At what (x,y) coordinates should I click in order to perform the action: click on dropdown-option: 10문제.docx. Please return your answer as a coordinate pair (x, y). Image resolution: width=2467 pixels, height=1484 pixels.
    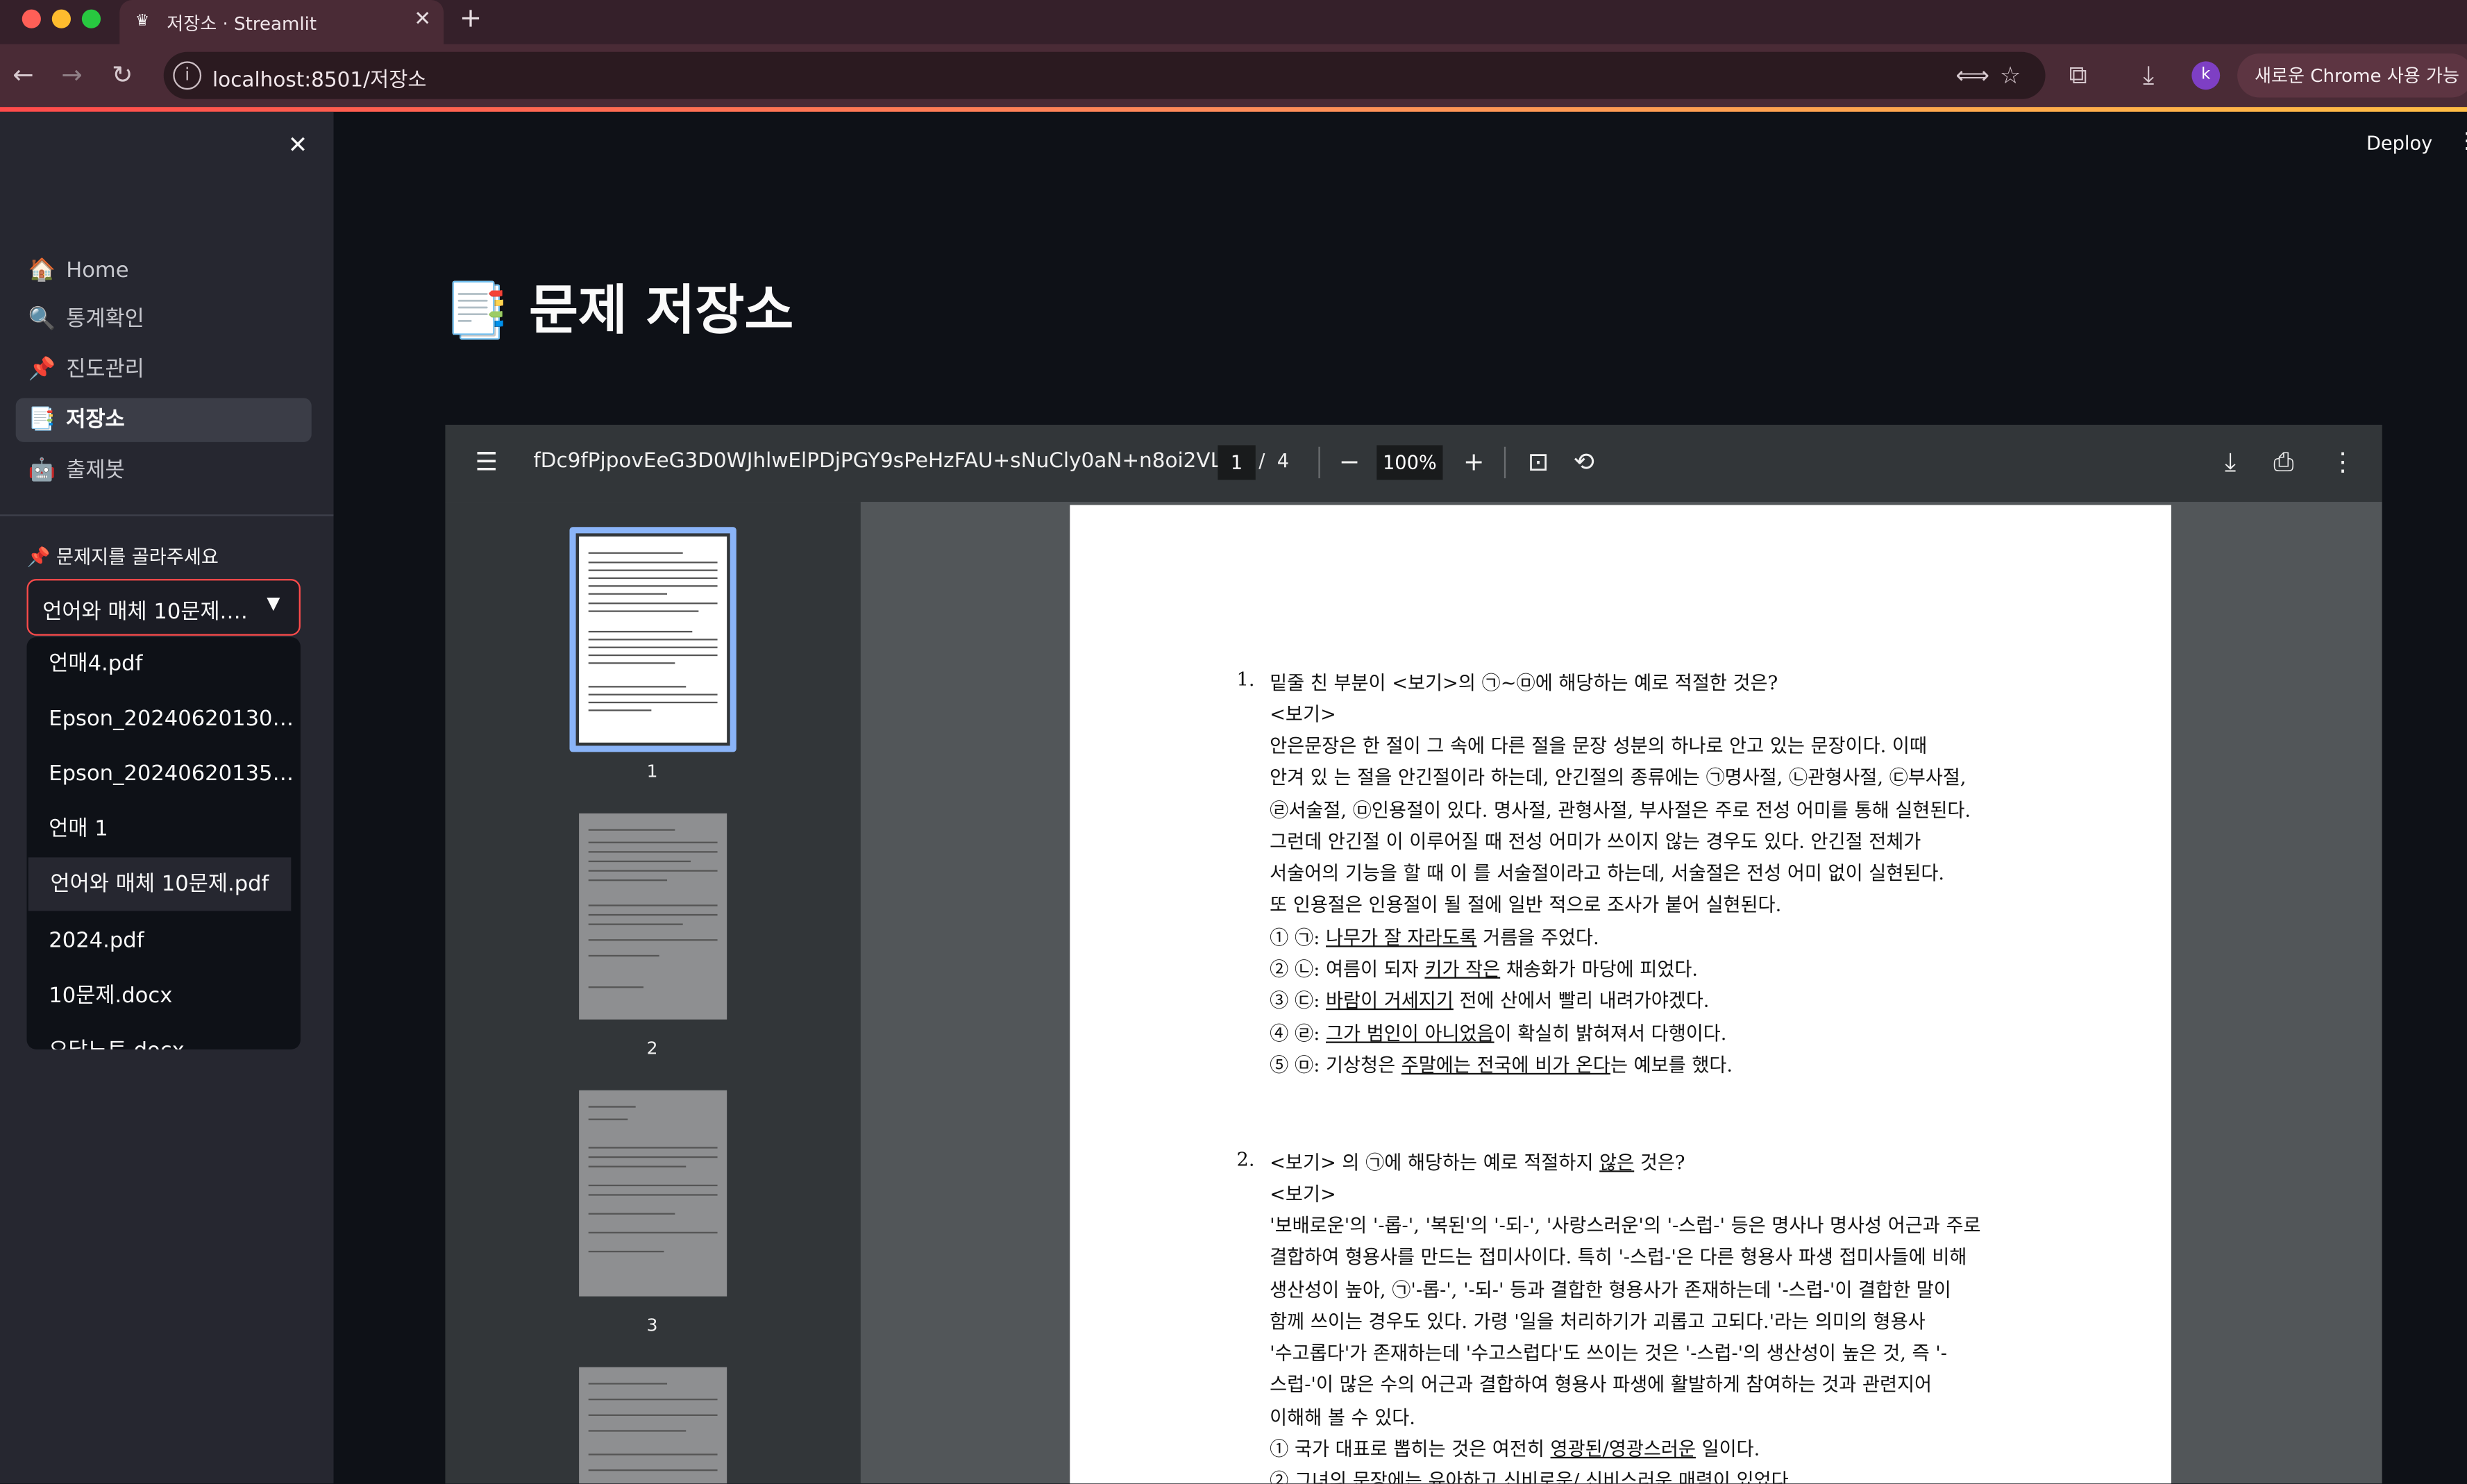
    Looking at the image, I should click on (164, 996).